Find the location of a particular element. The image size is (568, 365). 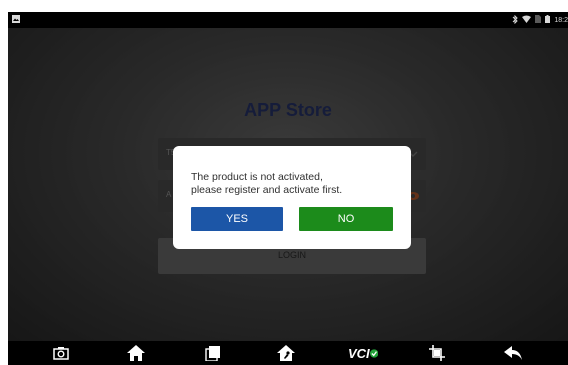

no-button: NO is located at coordinates (346, 219).